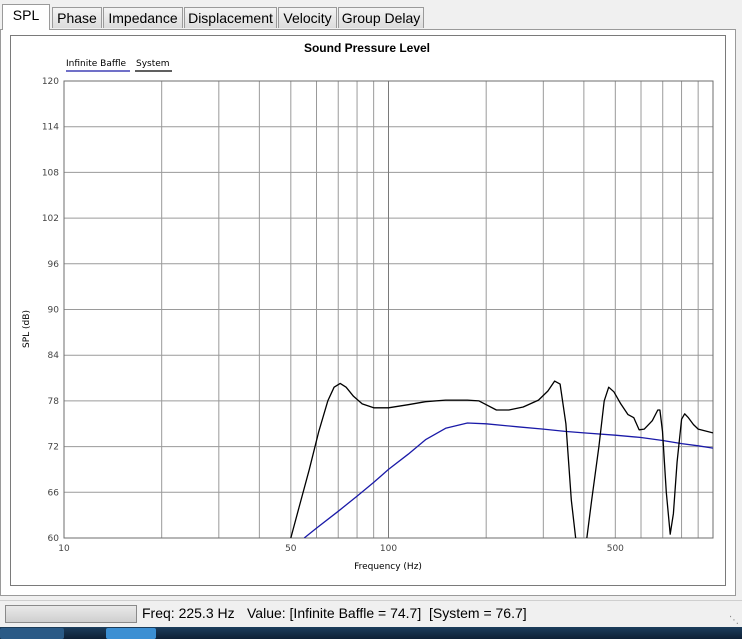 This screenshot has width=742, height=639. I want to click on frequency-readout: Freq: 225.3 Hz, so click(188, 613).